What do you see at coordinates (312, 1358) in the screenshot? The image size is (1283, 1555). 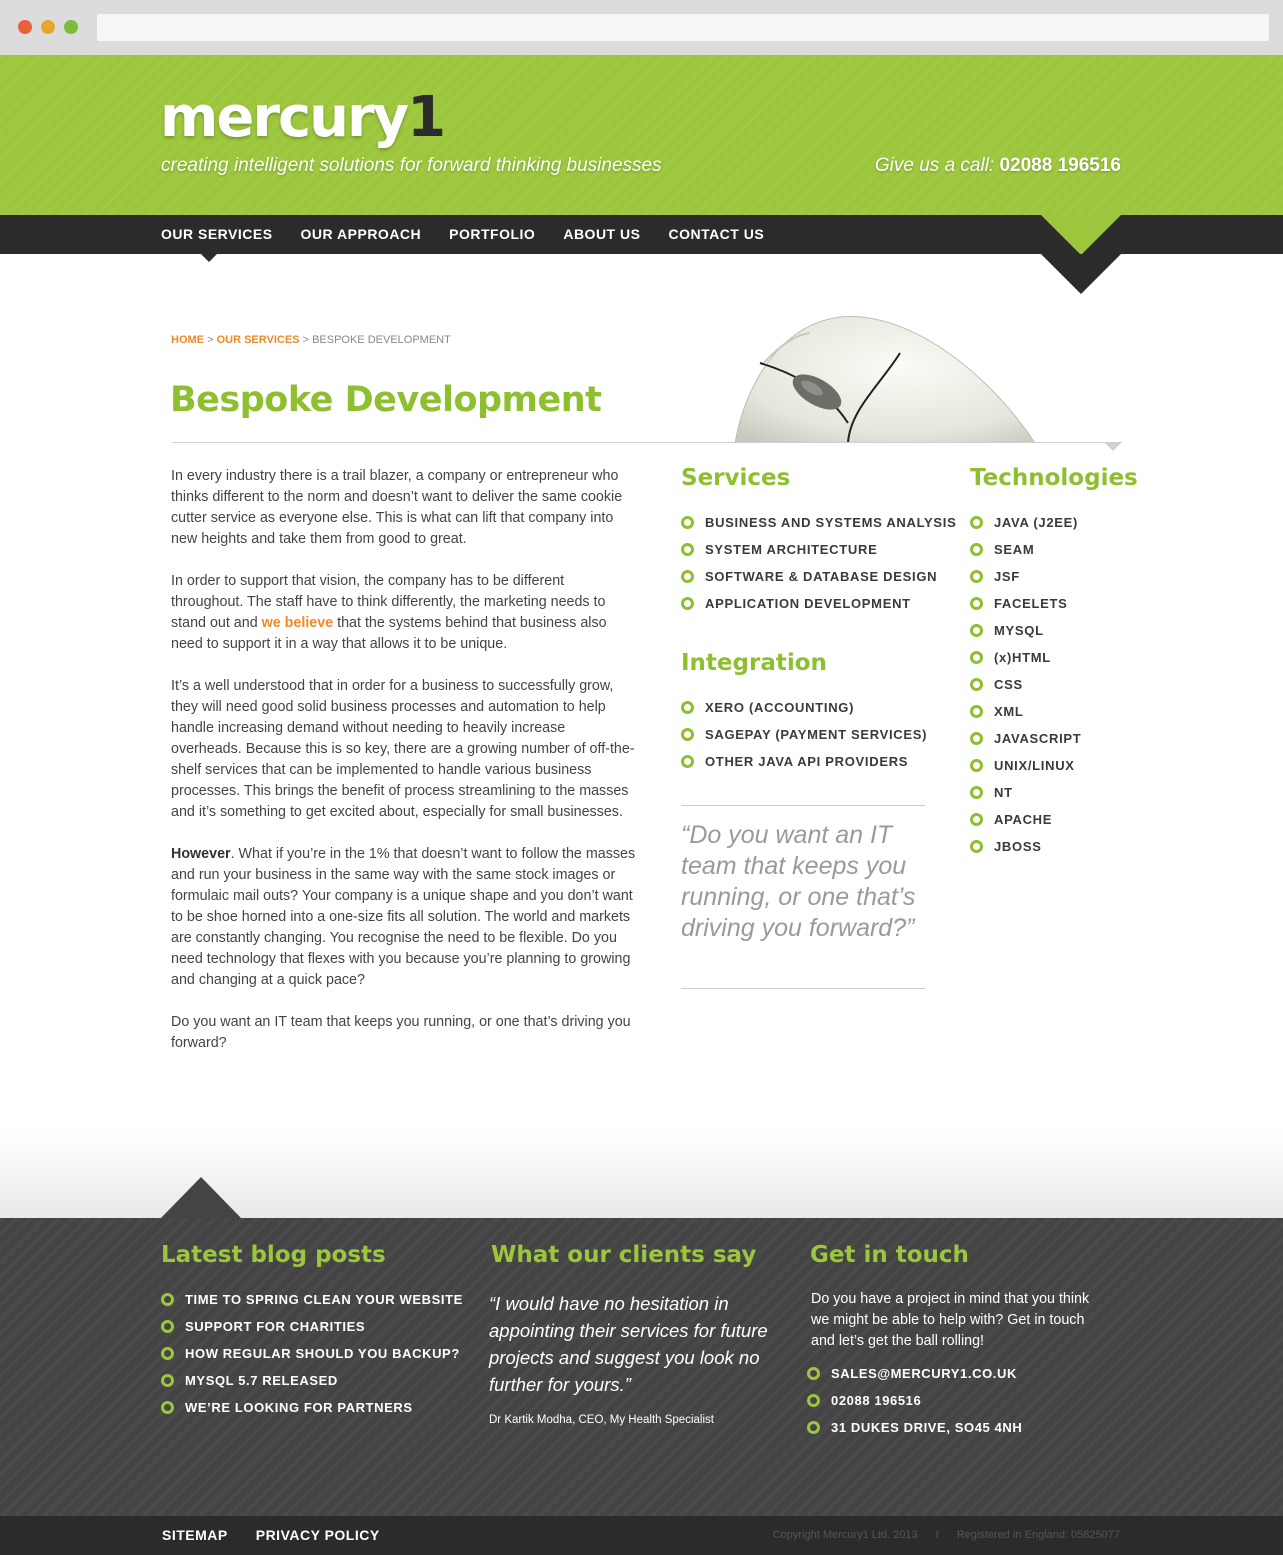 I see `blog-post-link: HOW REGULAR SHOULD YOU BACKUP?` at bounding box center [312, 1358].